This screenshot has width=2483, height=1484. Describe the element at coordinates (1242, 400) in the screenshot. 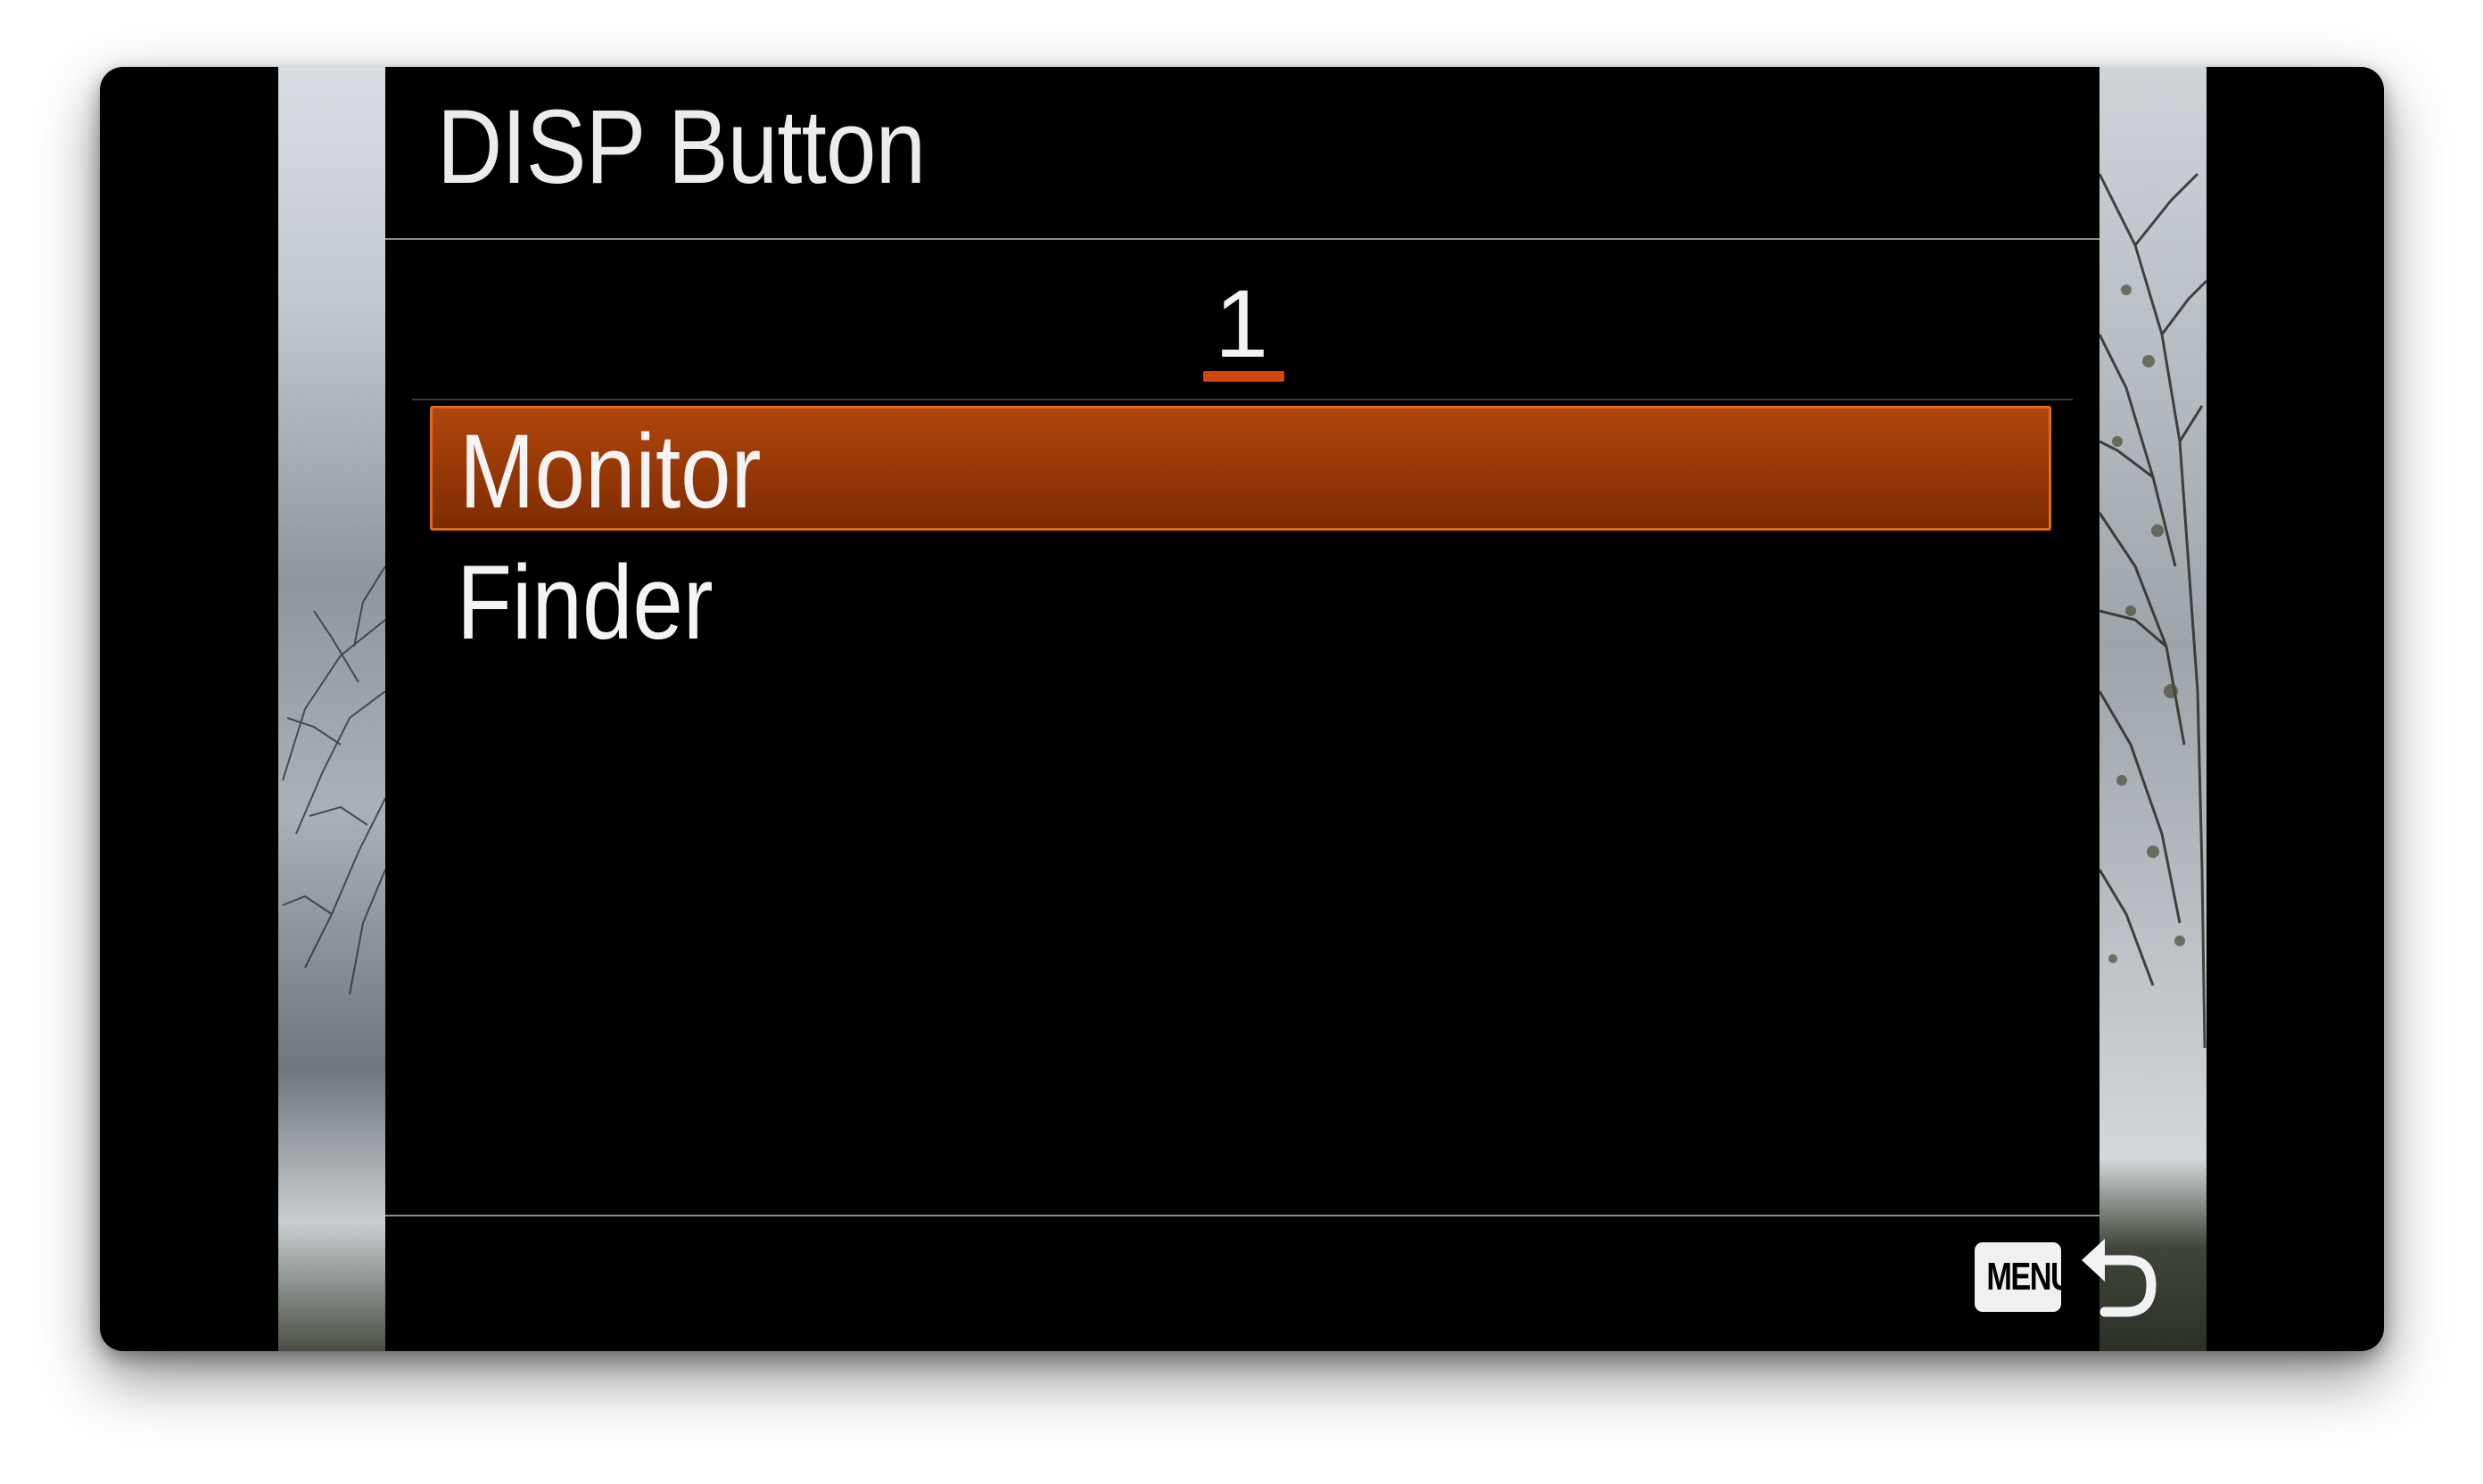

I see `tab-divider` at that location.